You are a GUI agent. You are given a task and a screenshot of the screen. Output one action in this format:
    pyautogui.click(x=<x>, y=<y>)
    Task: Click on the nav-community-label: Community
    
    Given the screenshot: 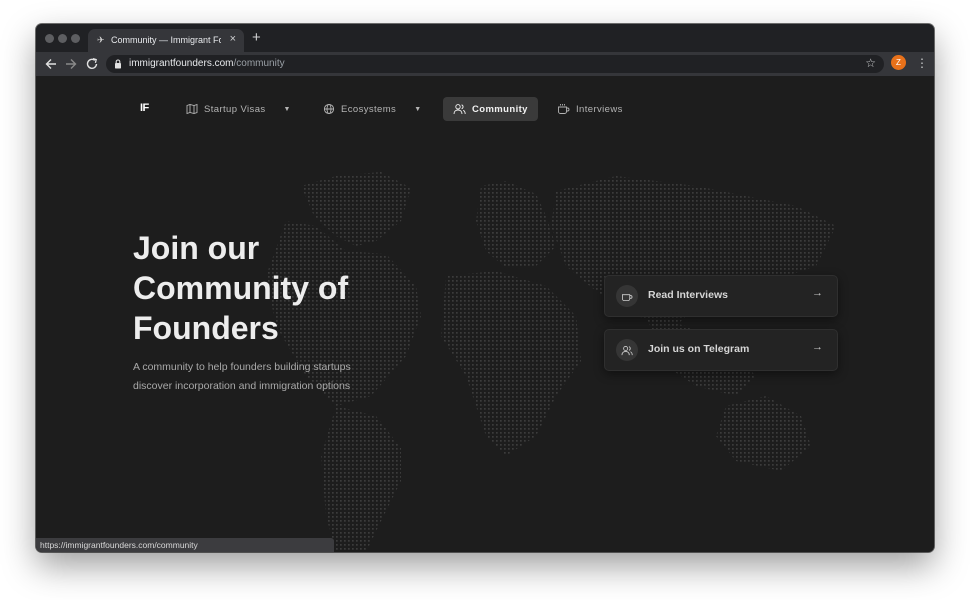 What is the action you would take?
    pyautogui.click(x=500, y=109)
    